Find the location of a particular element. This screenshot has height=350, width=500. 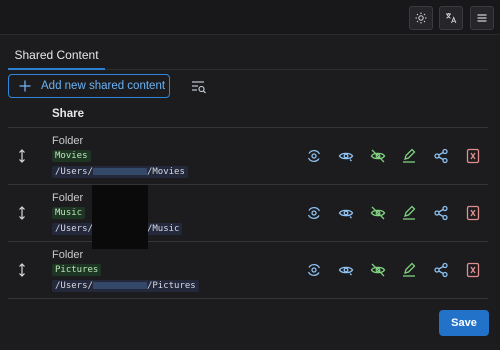

sun-icon is located at coordinates (421, 18).